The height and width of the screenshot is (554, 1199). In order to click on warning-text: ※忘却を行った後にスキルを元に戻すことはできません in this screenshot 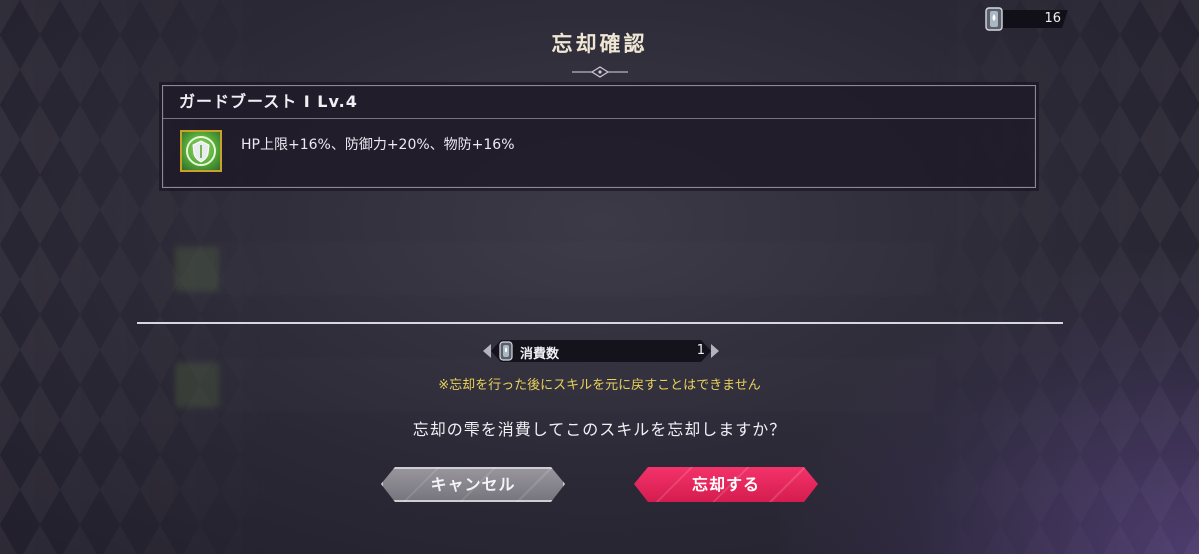, I will do `click(599, 385)`.